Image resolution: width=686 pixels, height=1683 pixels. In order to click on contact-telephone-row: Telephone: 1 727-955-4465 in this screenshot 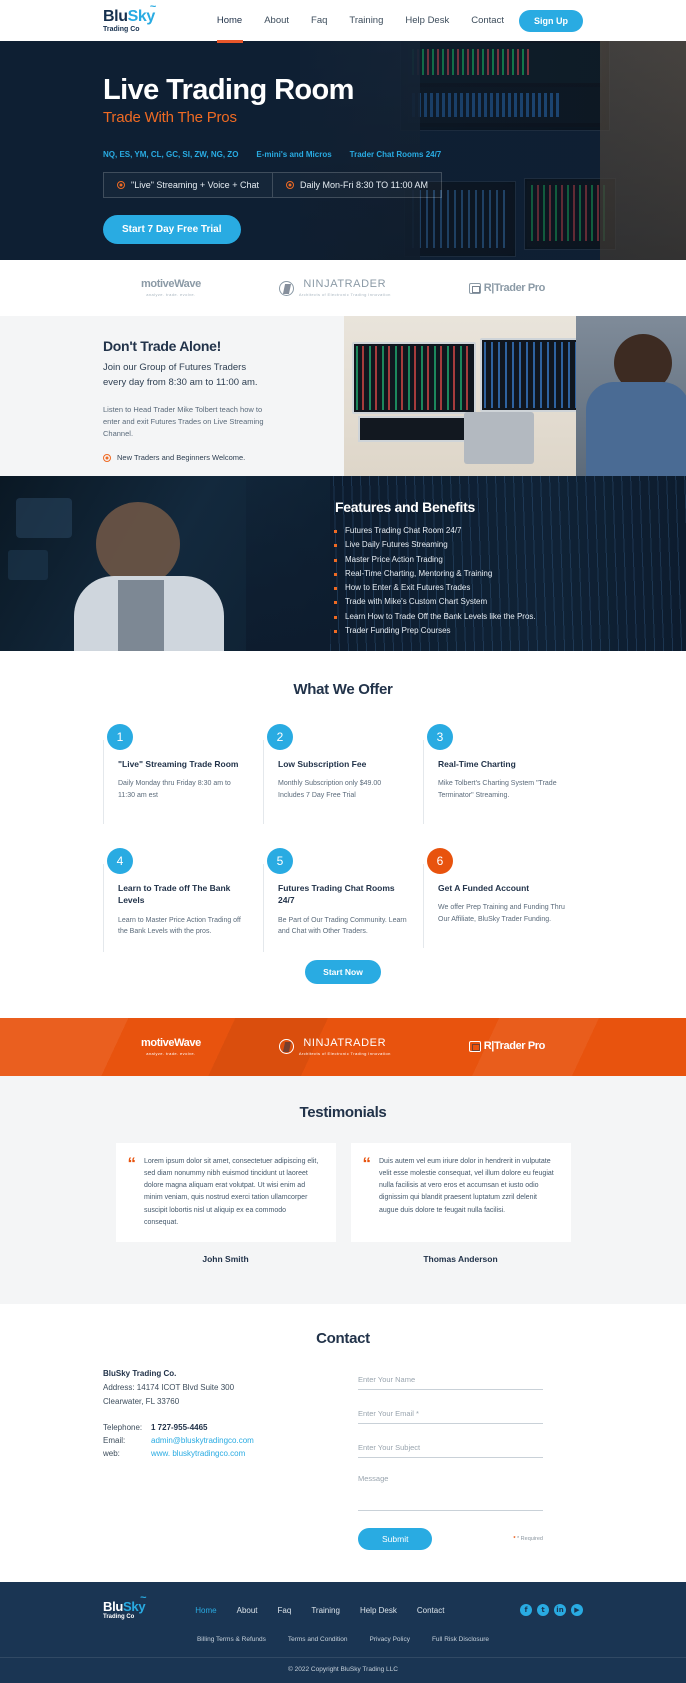, I will do `click(220, 1427)`.